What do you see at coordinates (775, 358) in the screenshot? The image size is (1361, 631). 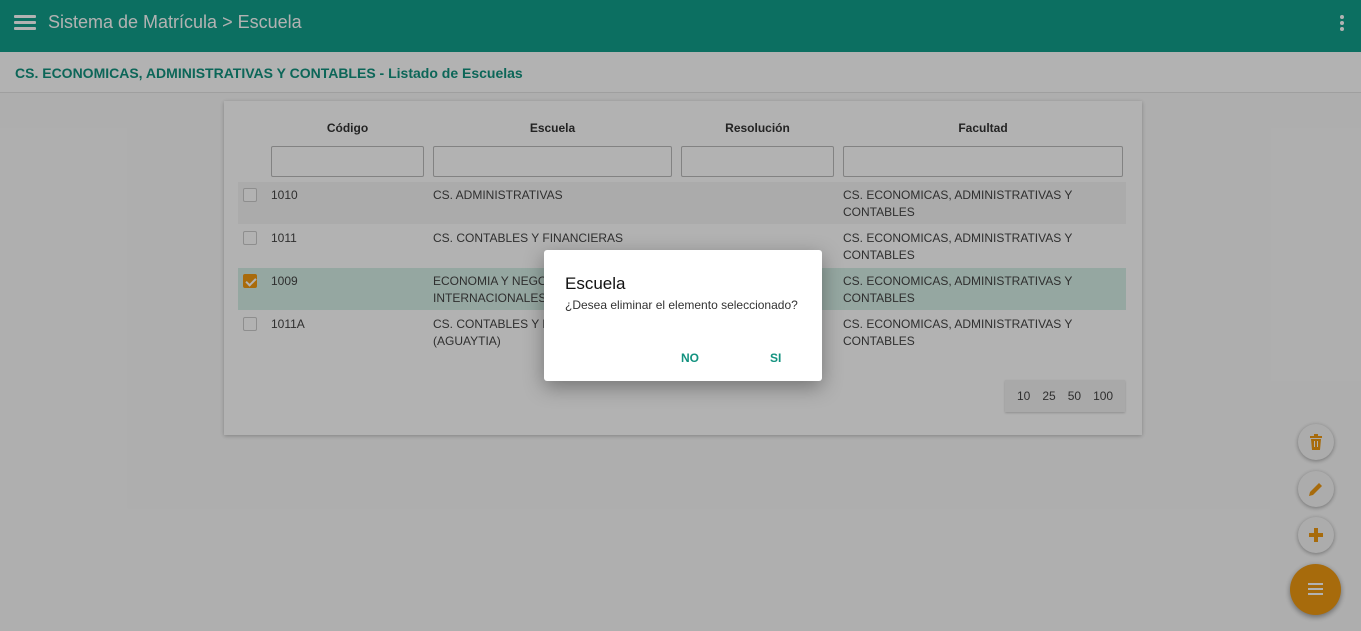 I see `yes-button: SI` at bounding box center [775, 358].